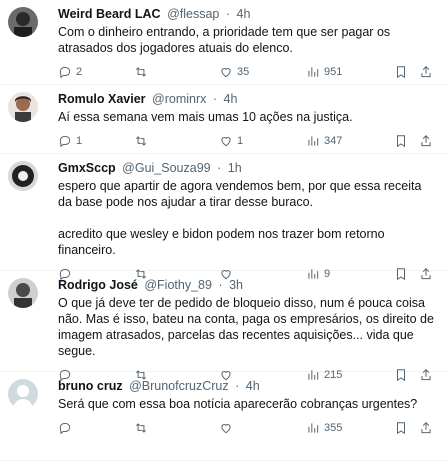 The height and width of the screenshot is (461, 448). What do you see at coordinates (87, 168) in the screenshot?
I see `display-name: GmxSccp` at bounding box center [87, 168].